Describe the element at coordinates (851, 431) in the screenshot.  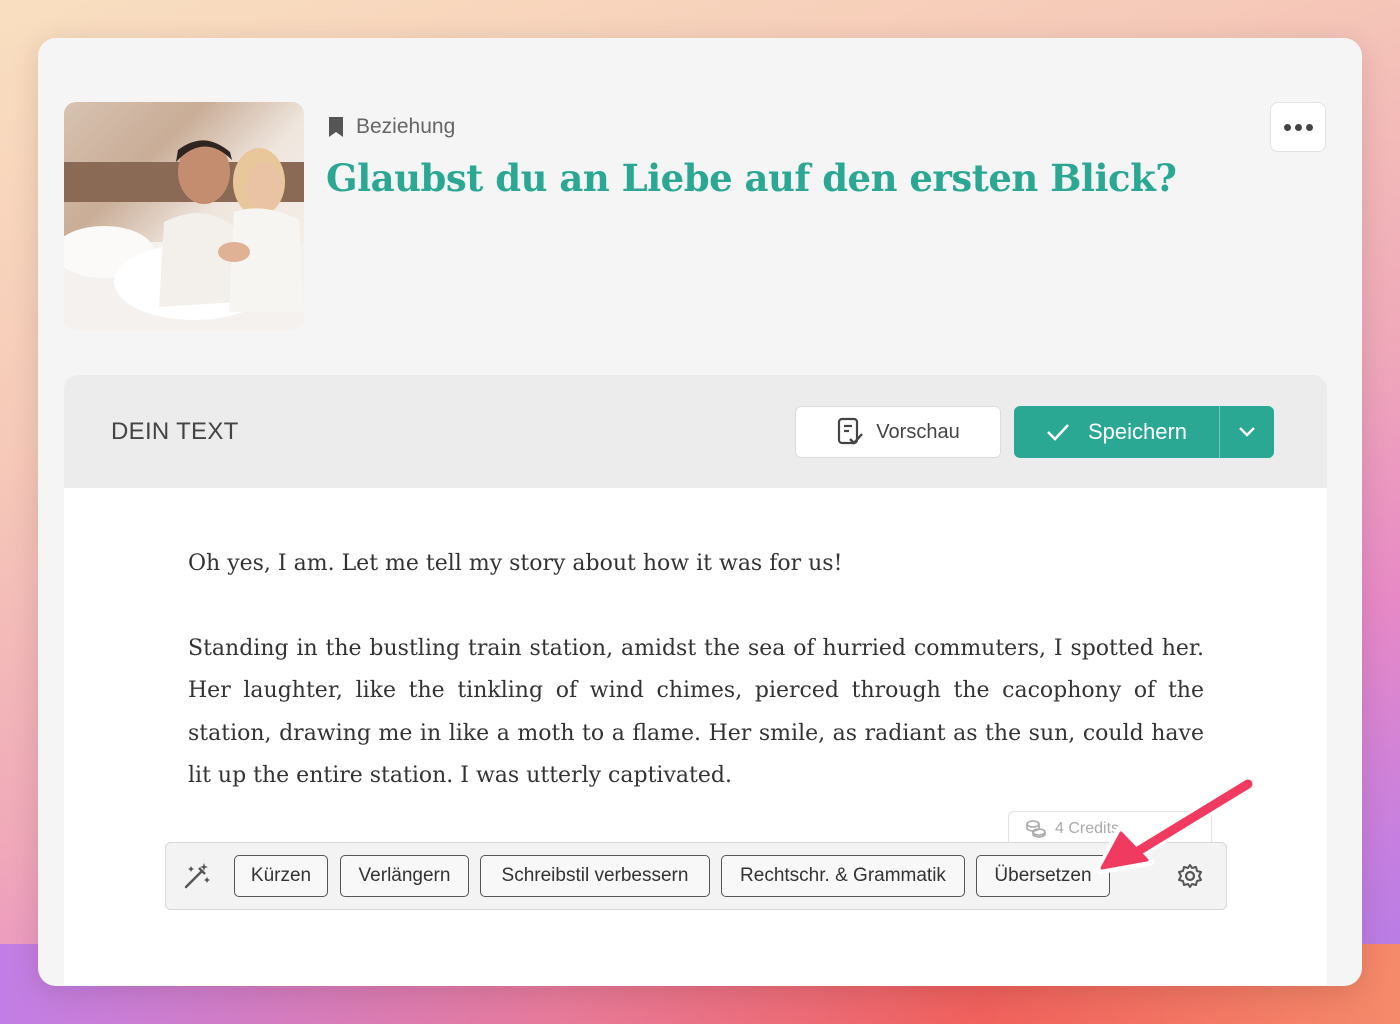
I see `document-check-icon` at that location.